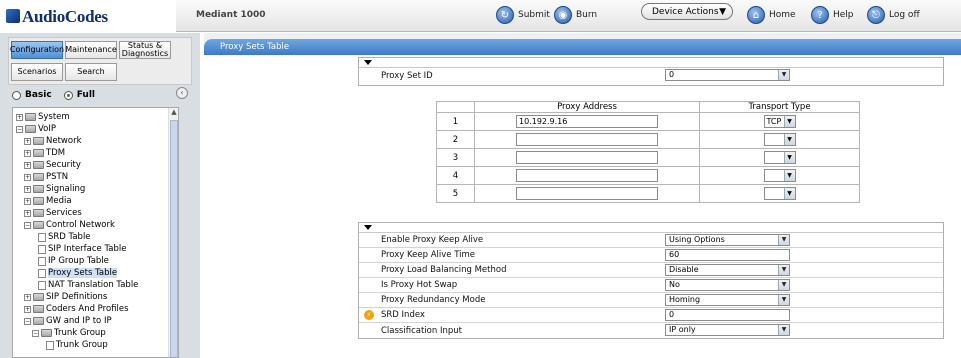 The height and width of the screenshot is (358, 961). I want to click on logoff-label: Log off, so click(904, 15).